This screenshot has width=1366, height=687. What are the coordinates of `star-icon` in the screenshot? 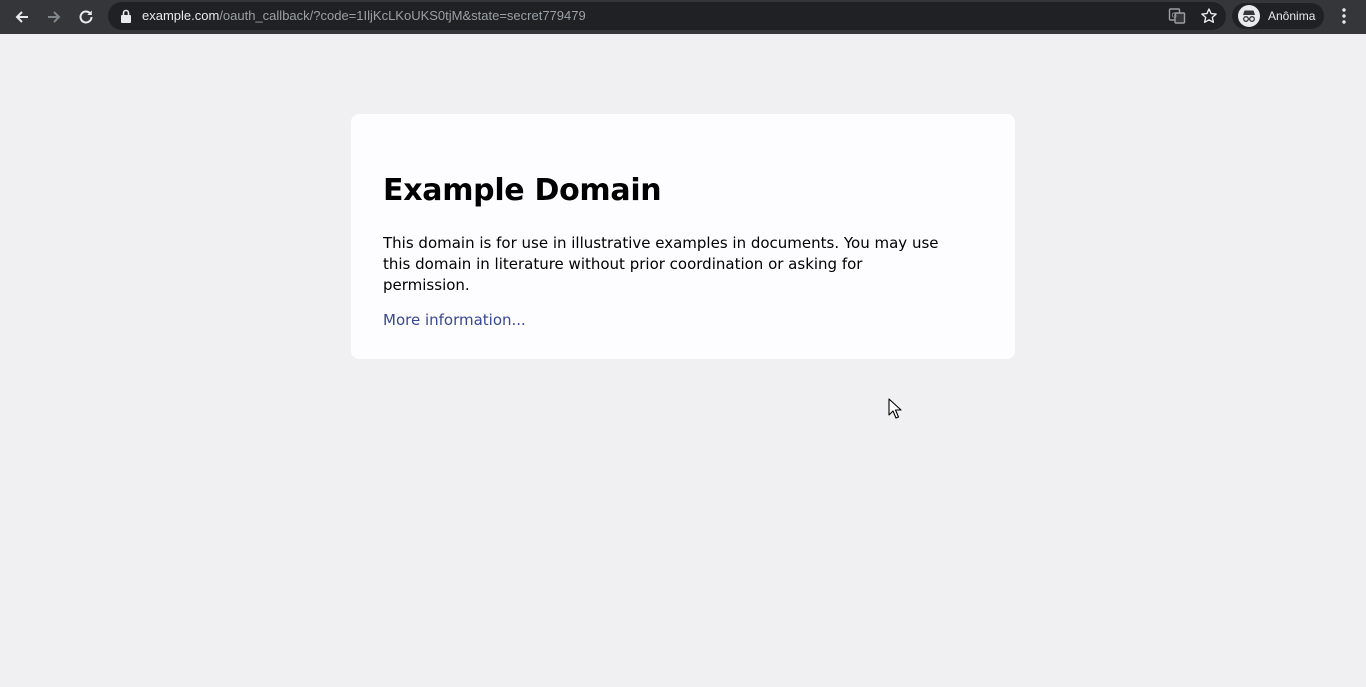 It's located at (1209, 16).